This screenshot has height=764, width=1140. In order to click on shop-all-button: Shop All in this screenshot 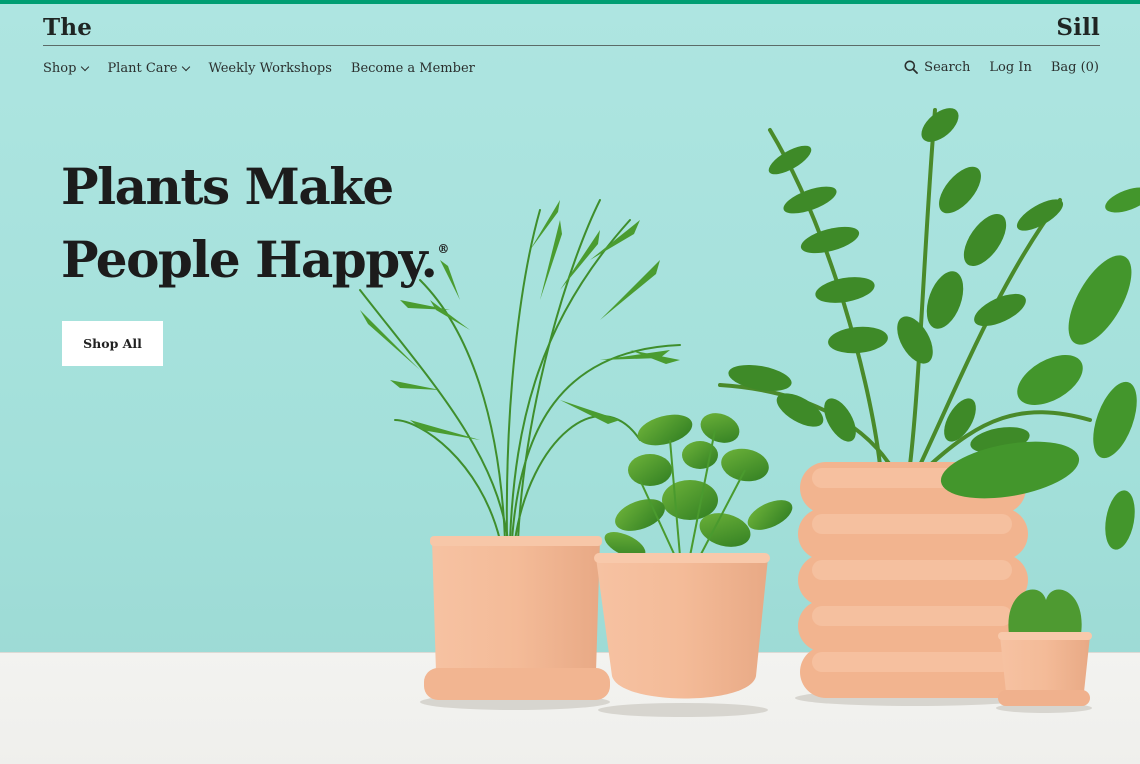, I will do `click(112, 343)`.